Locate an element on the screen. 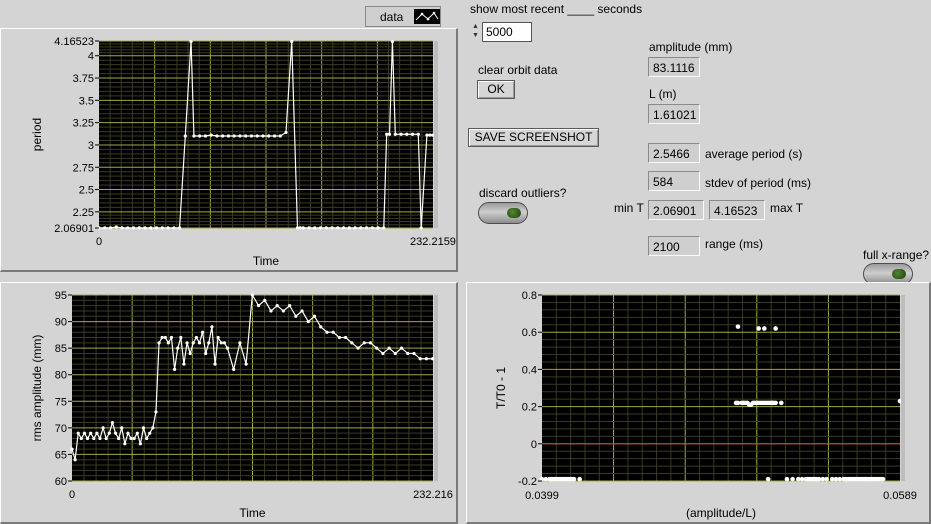 The width and height of the screenshot is (931, 524). amplitude-label: amplitude (mm) is located at coordinates (691, 47).